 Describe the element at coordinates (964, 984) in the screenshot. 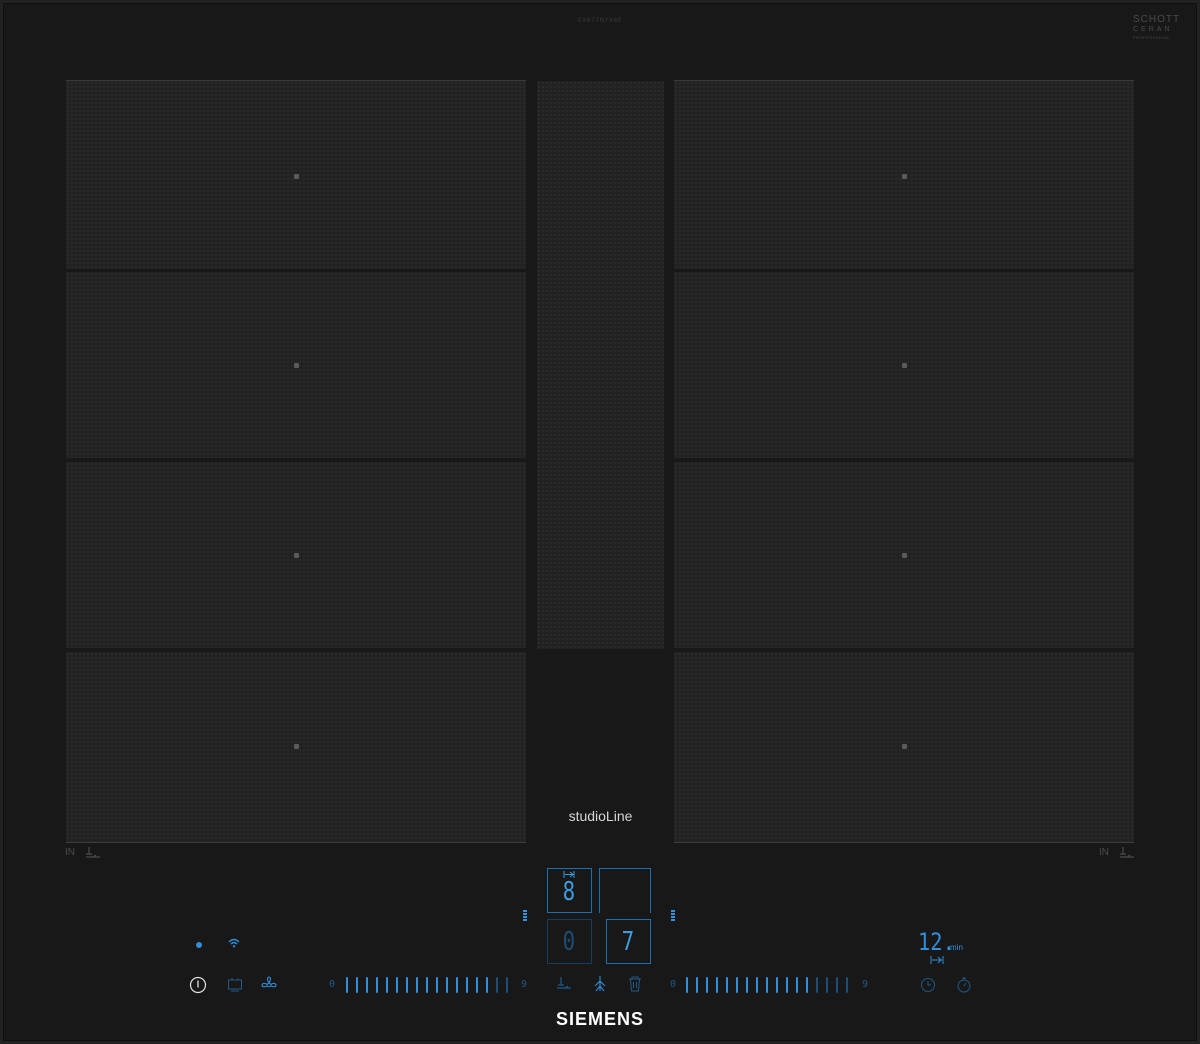

I see `stopwatch-icon` at that location.